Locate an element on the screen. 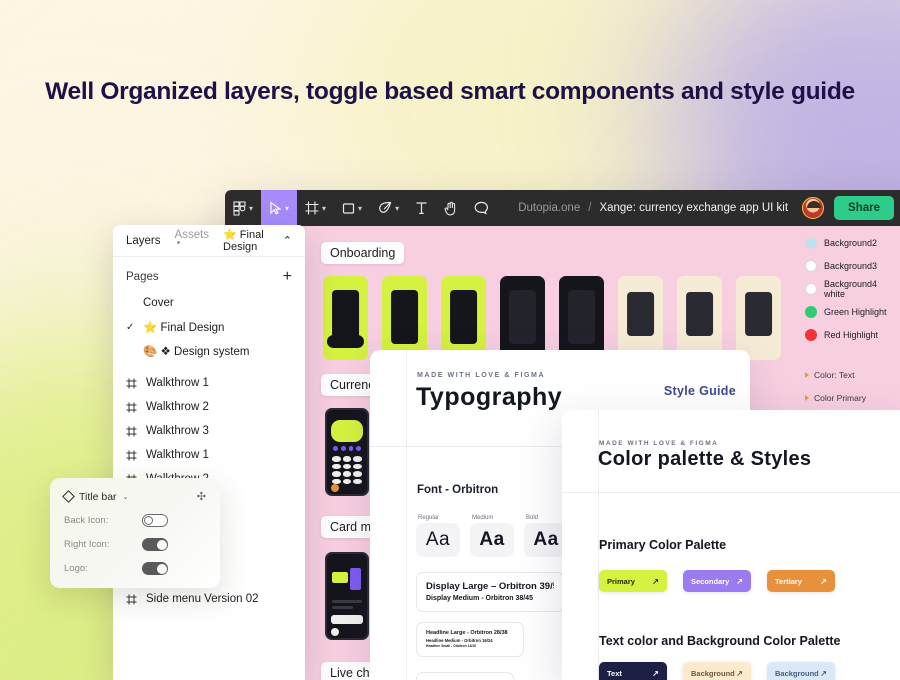  style-label: Background2 is located at coordinates (851, 242).